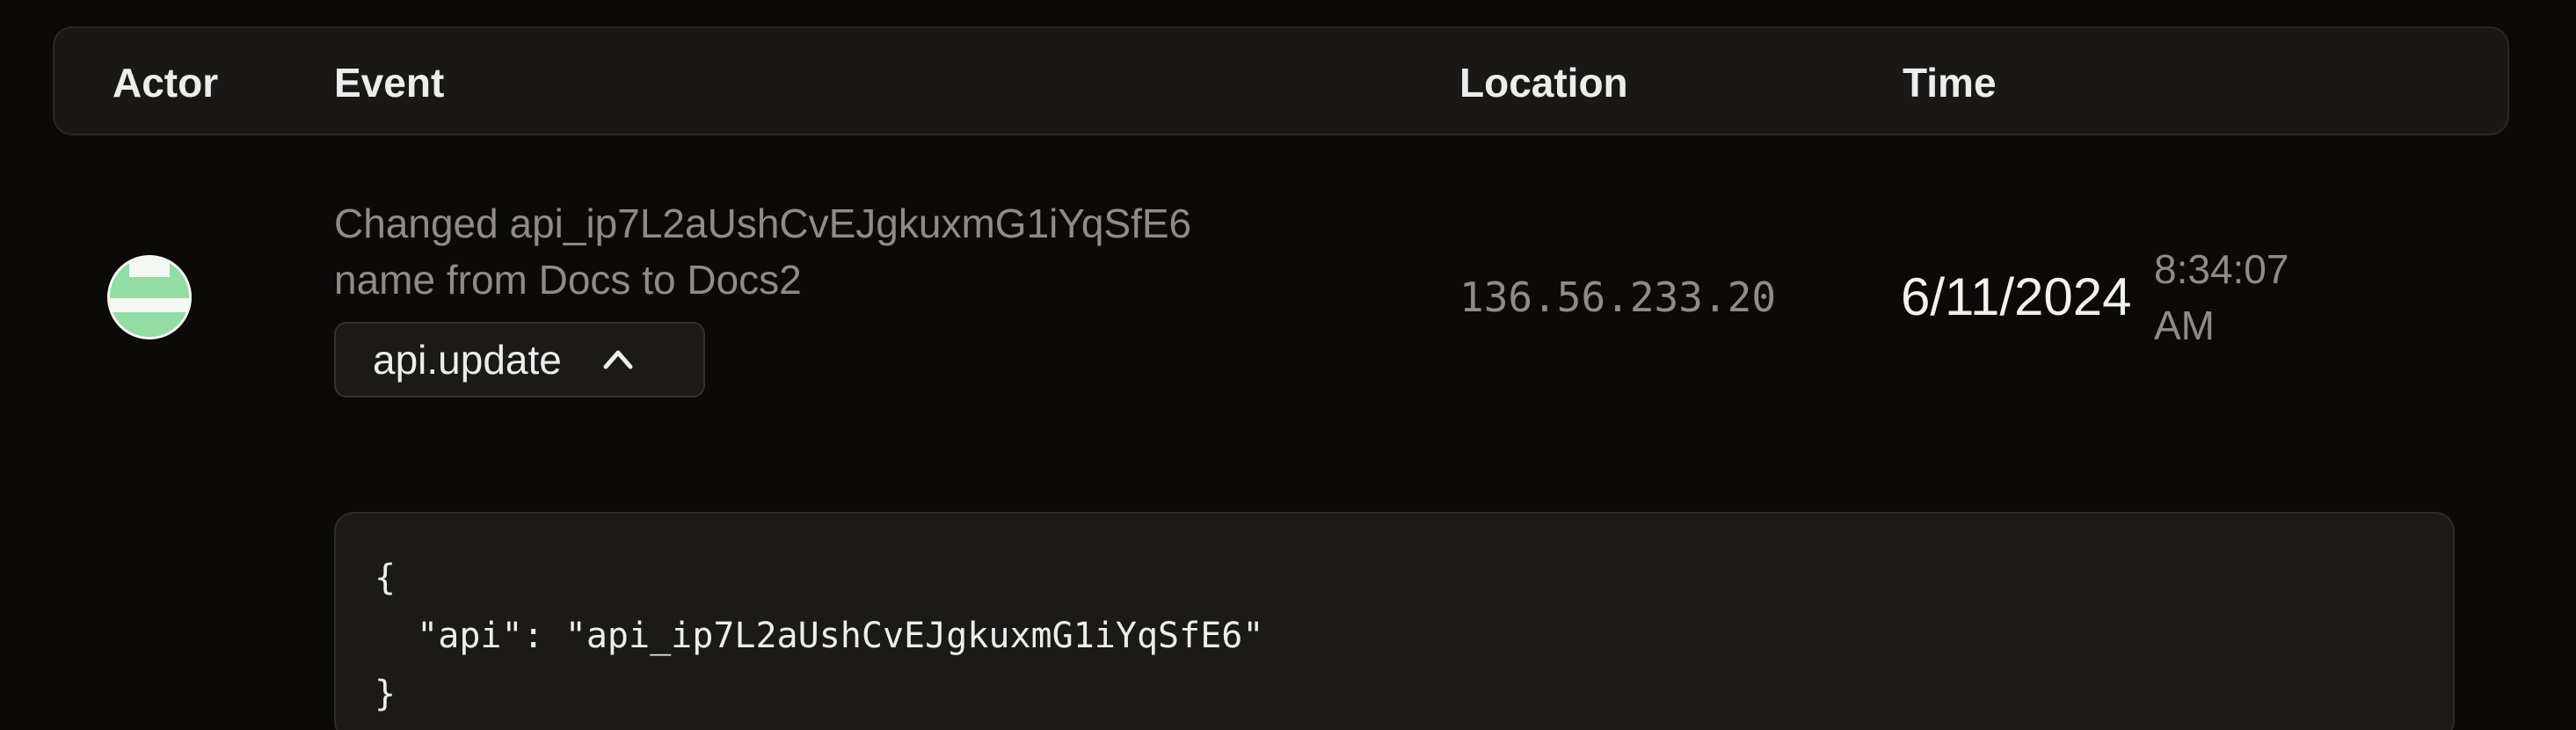 This screenshot has width=2576, height=730. I want to click on json-line: }, so click(386, 694).